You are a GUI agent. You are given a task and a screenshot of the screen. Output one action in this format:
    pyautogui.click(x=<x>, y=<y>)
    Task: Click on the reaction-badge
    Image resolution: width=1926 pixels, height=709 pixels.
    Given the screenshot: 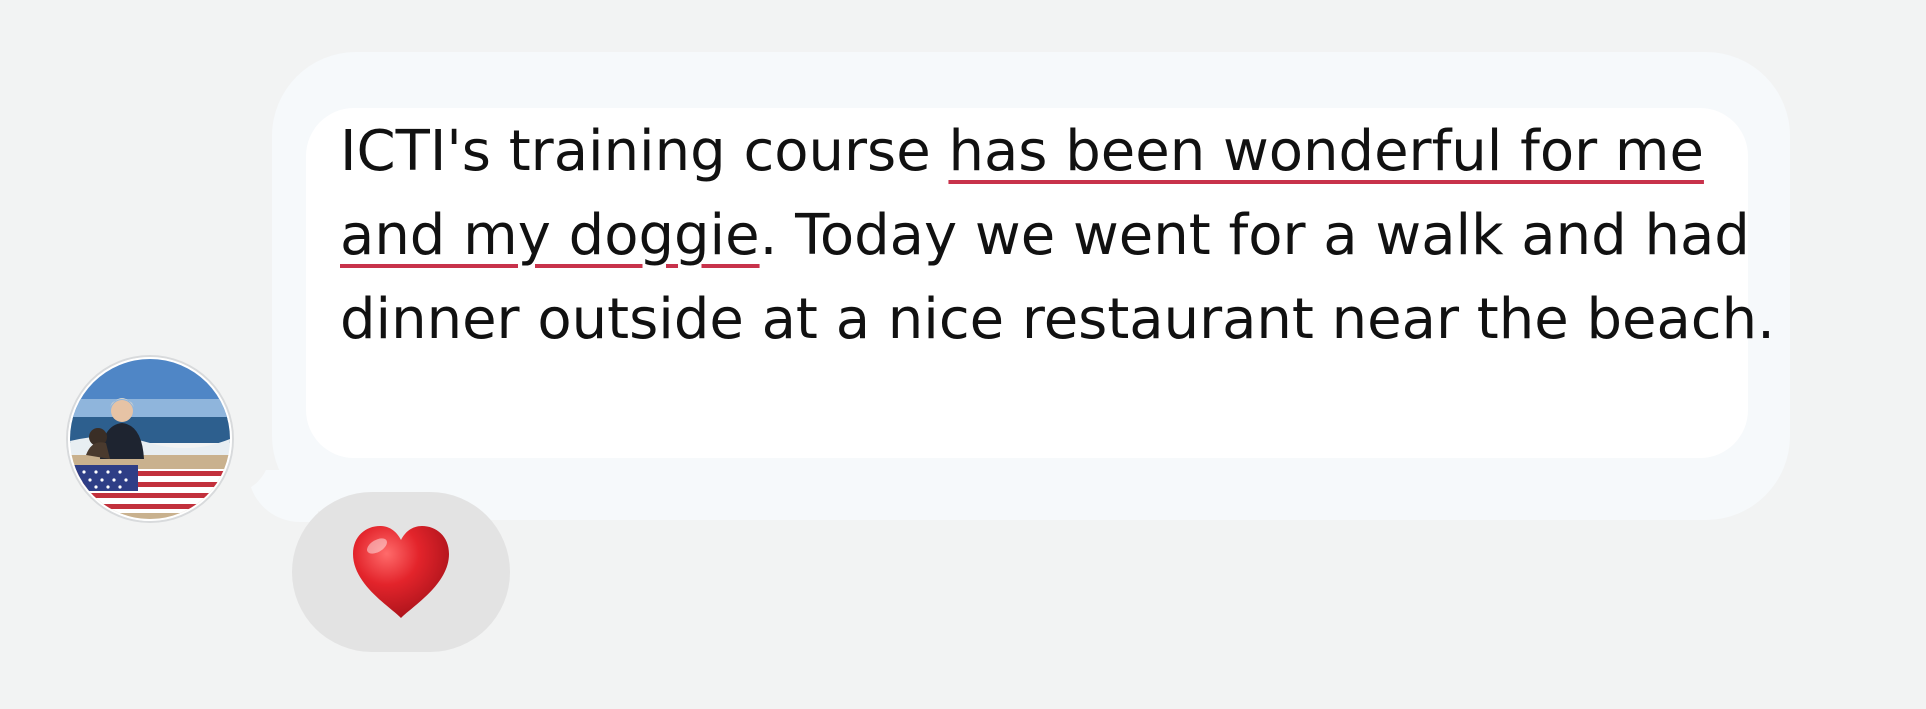 What is the action you would take?
    pyautogui.click(x=401, y=572)
    